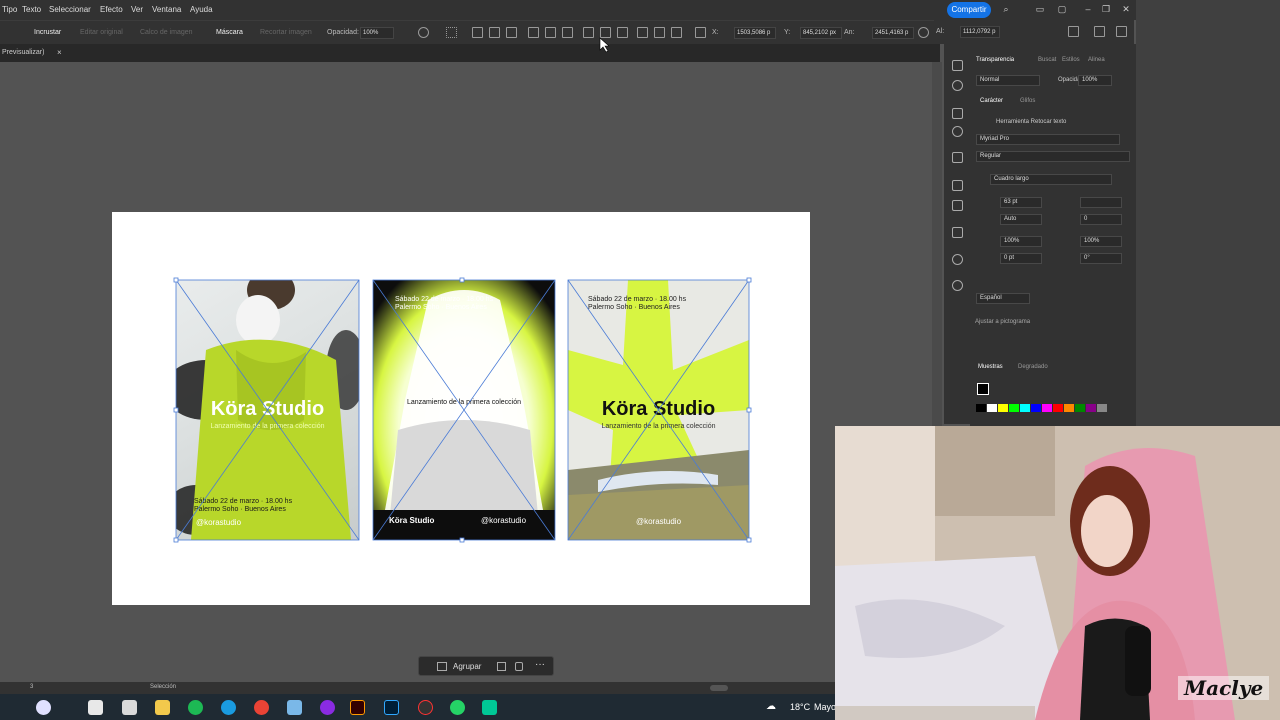  What do you see at coordinates (957, 205) in the screenshot?
I see `pathfinder-icon` at bounding box center [957, 205].